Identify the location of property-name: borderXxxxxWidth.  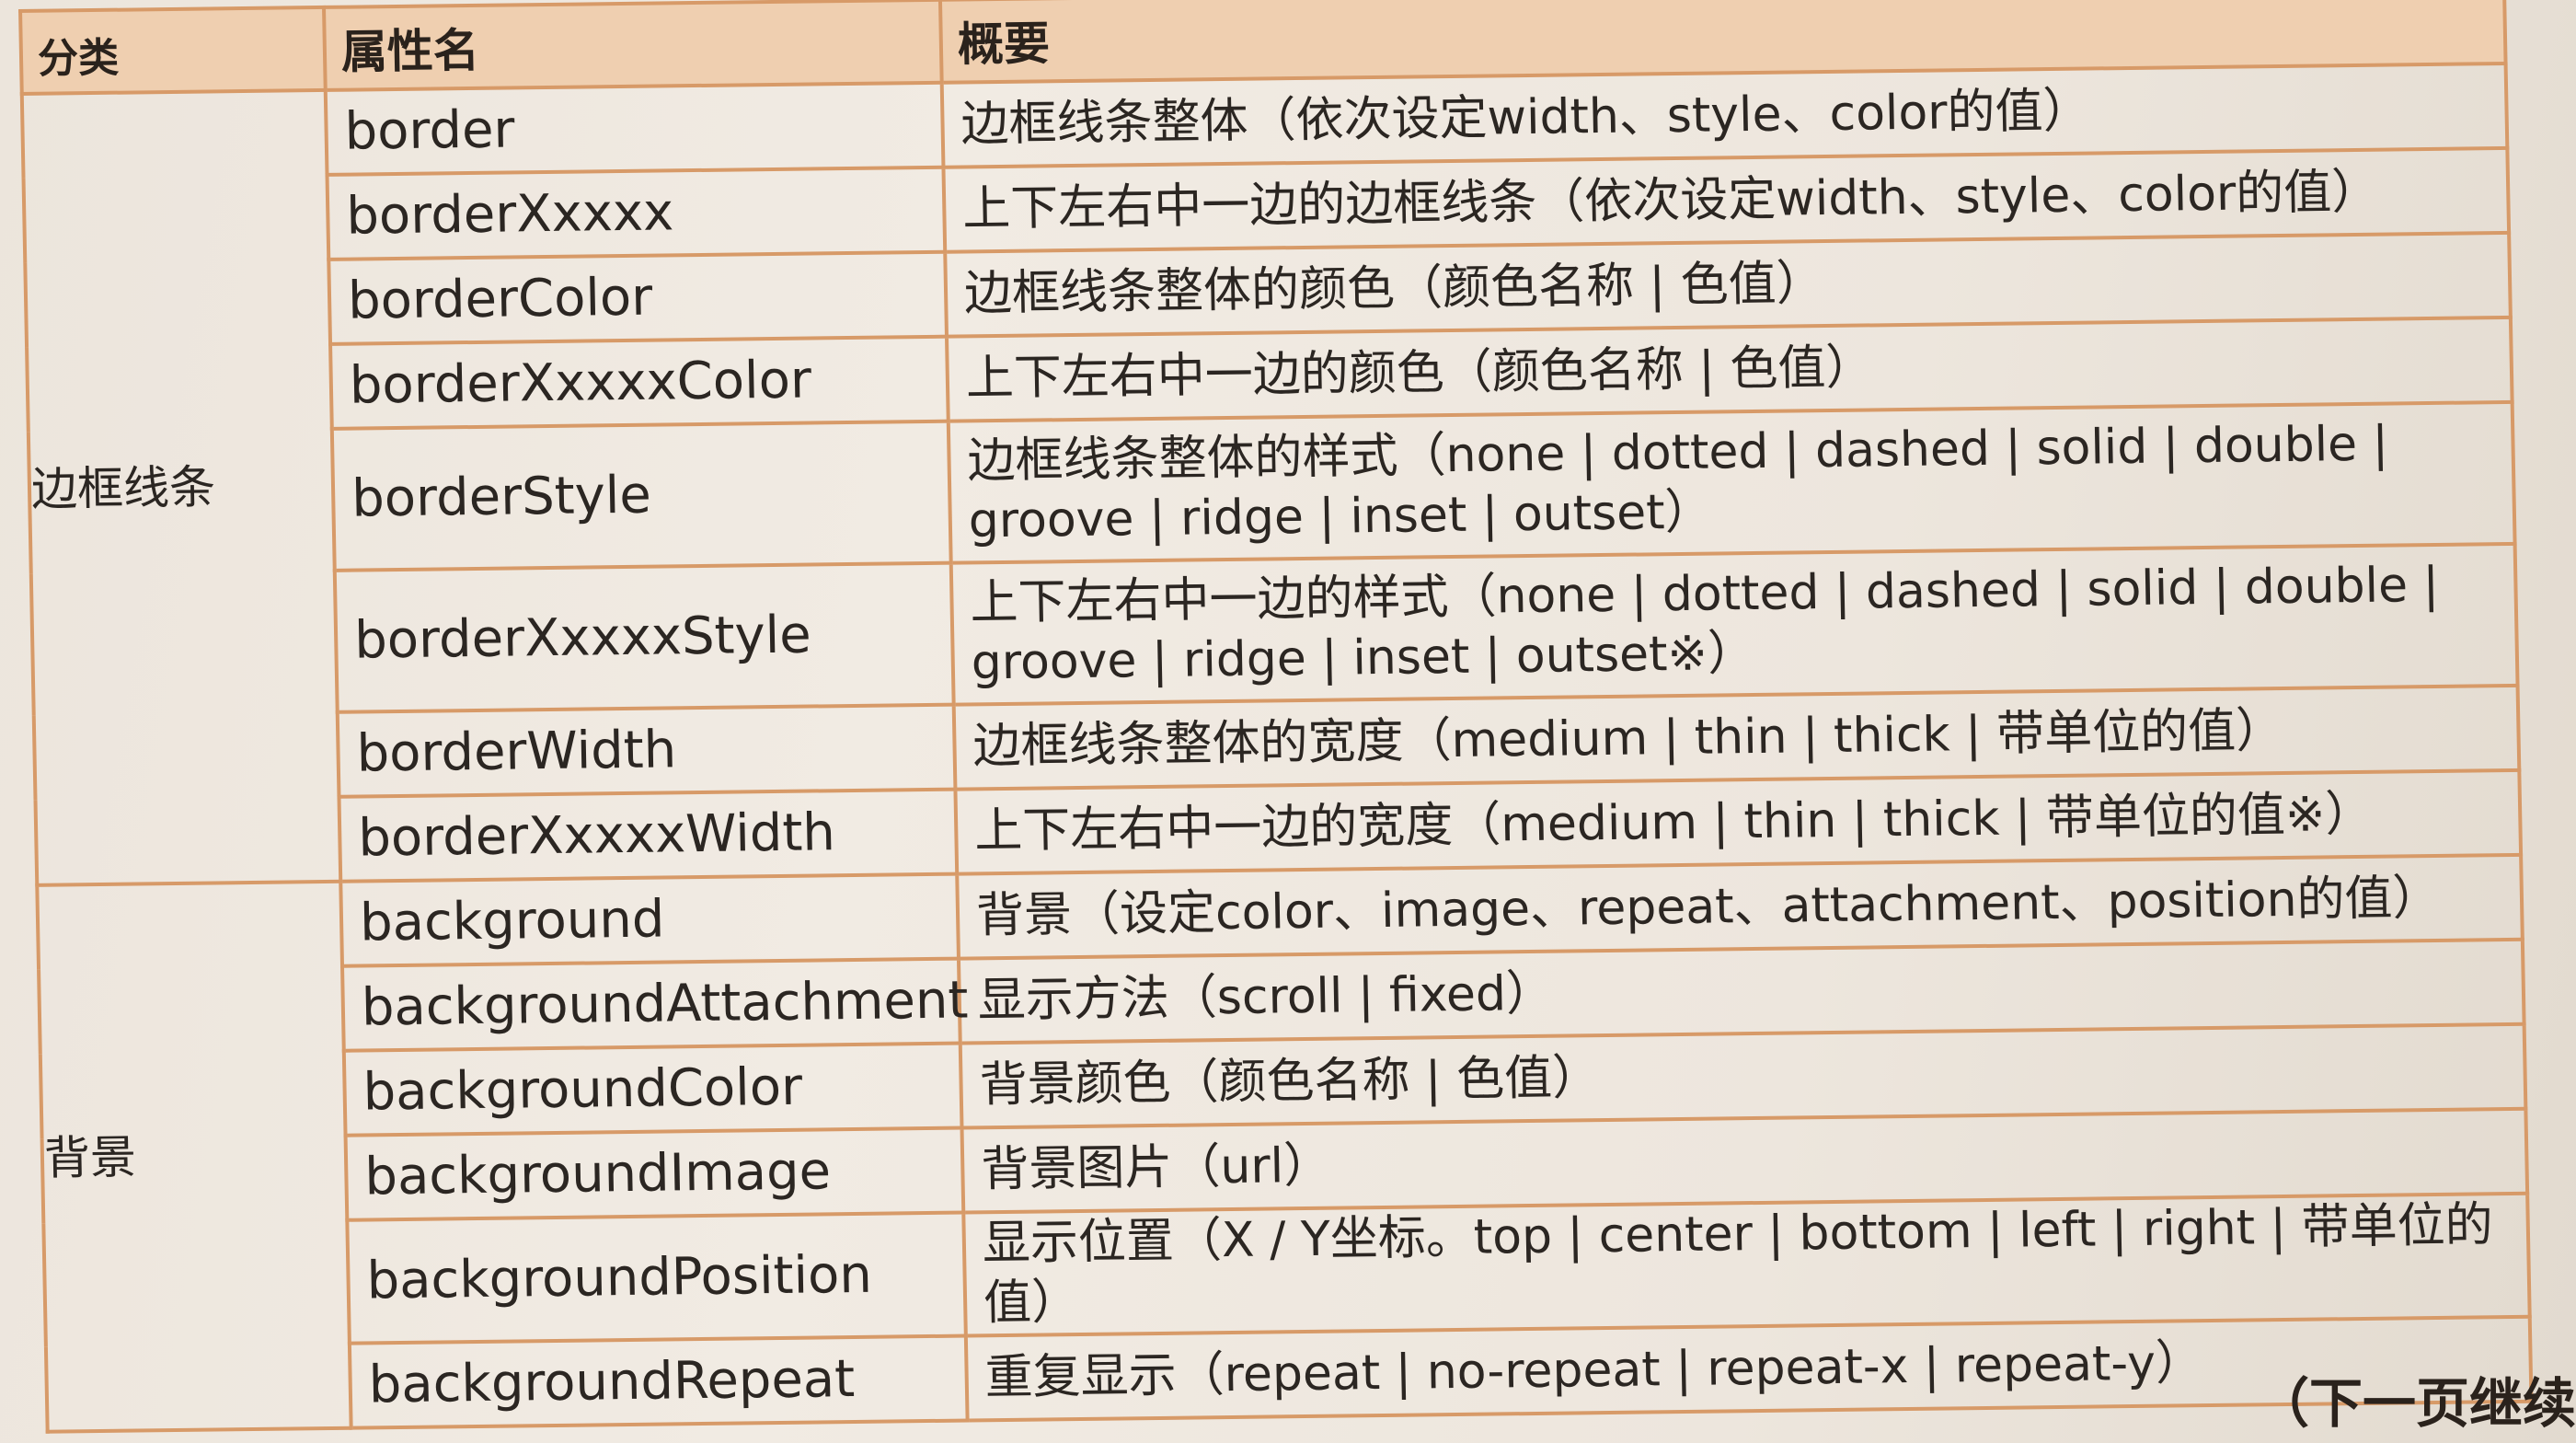
(648, 835).